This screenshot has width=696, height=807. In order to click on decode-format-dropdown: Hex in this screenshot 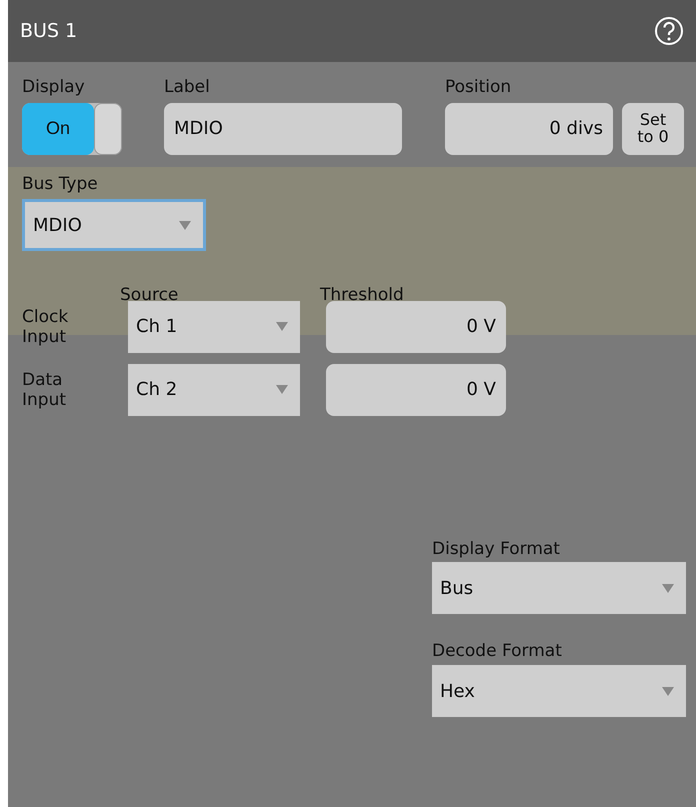, I will do `click(559, 691)`.